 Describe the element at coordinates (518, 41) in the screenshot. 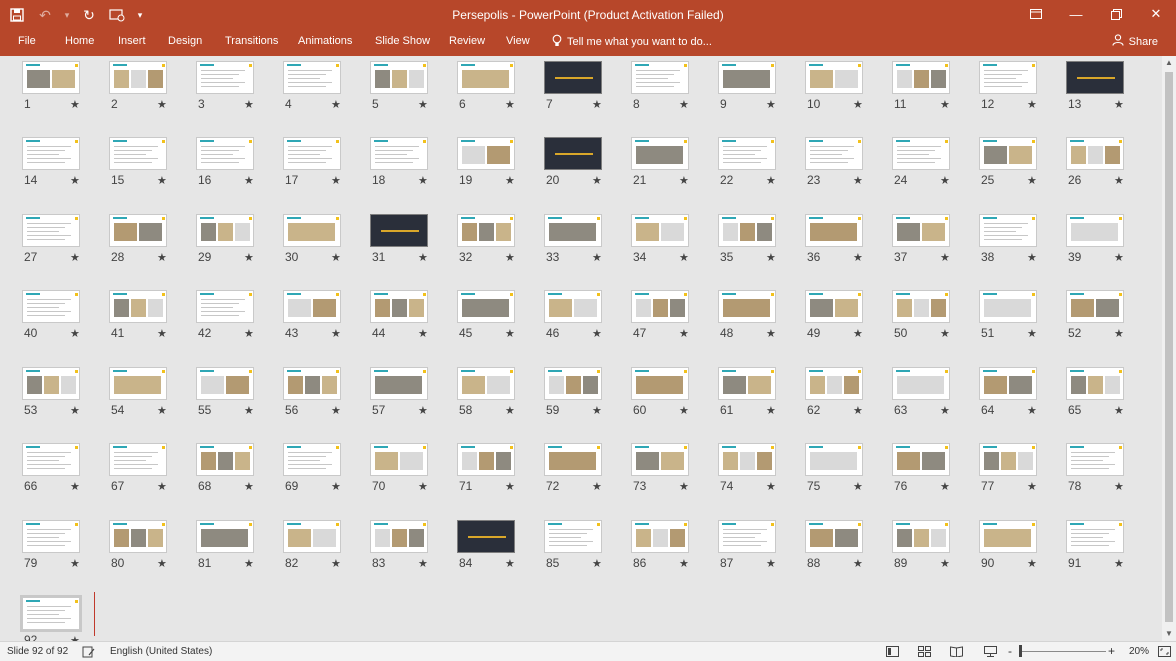

I see `tab-view: View` at that location.